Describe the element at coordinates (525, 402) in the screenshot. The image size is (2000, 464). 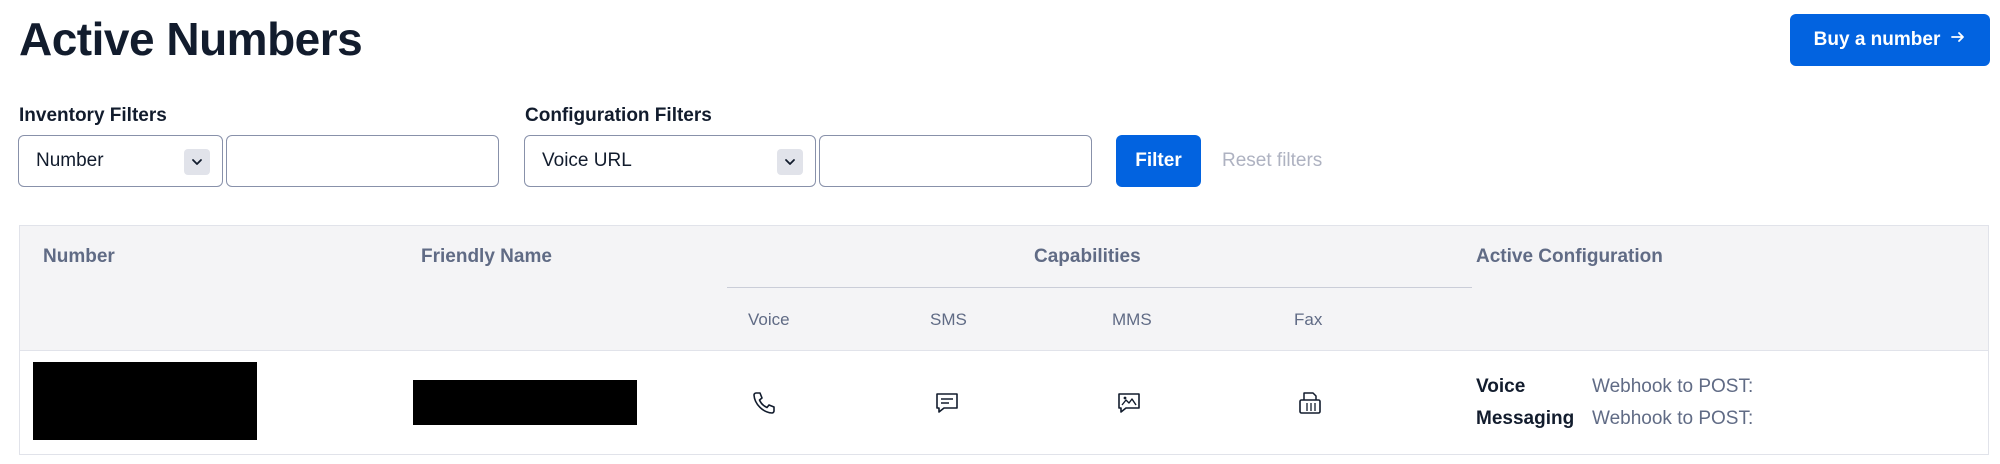
I see `redacted-friendly-name` at that location.